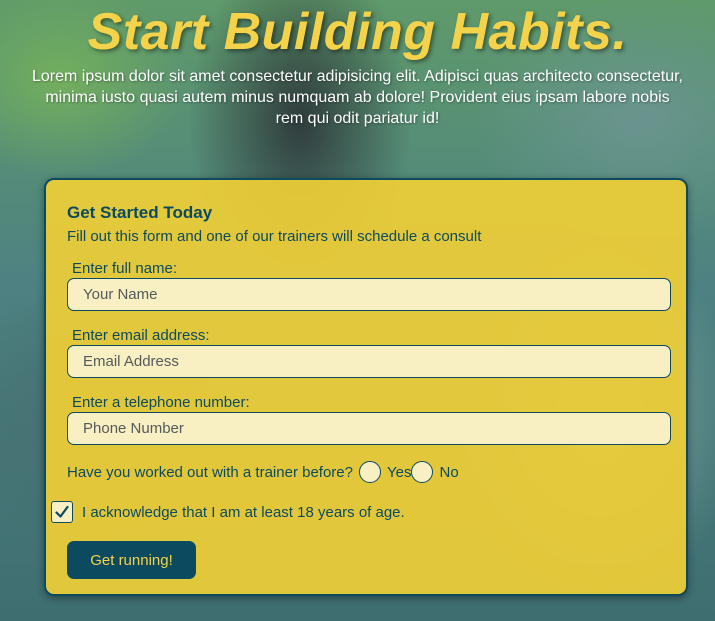 This screenshot has width=715, height=621. What do you see at coordinates (369, 294) in the screenshot?
I see `full-name-input` at bounding box center [369, 294].